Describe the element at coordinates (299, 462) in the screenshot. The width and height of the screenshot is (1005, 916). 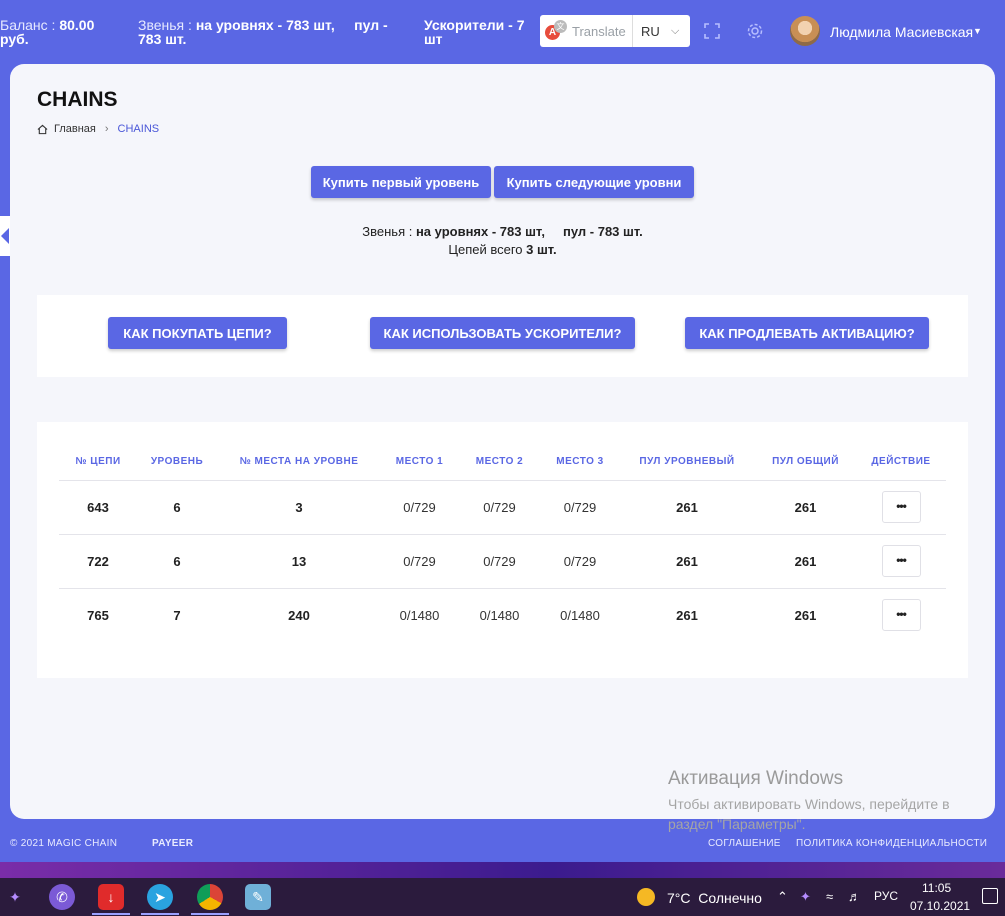
I see `col-place-no: № МЕСТА НА УРОВНЕ` at that location.